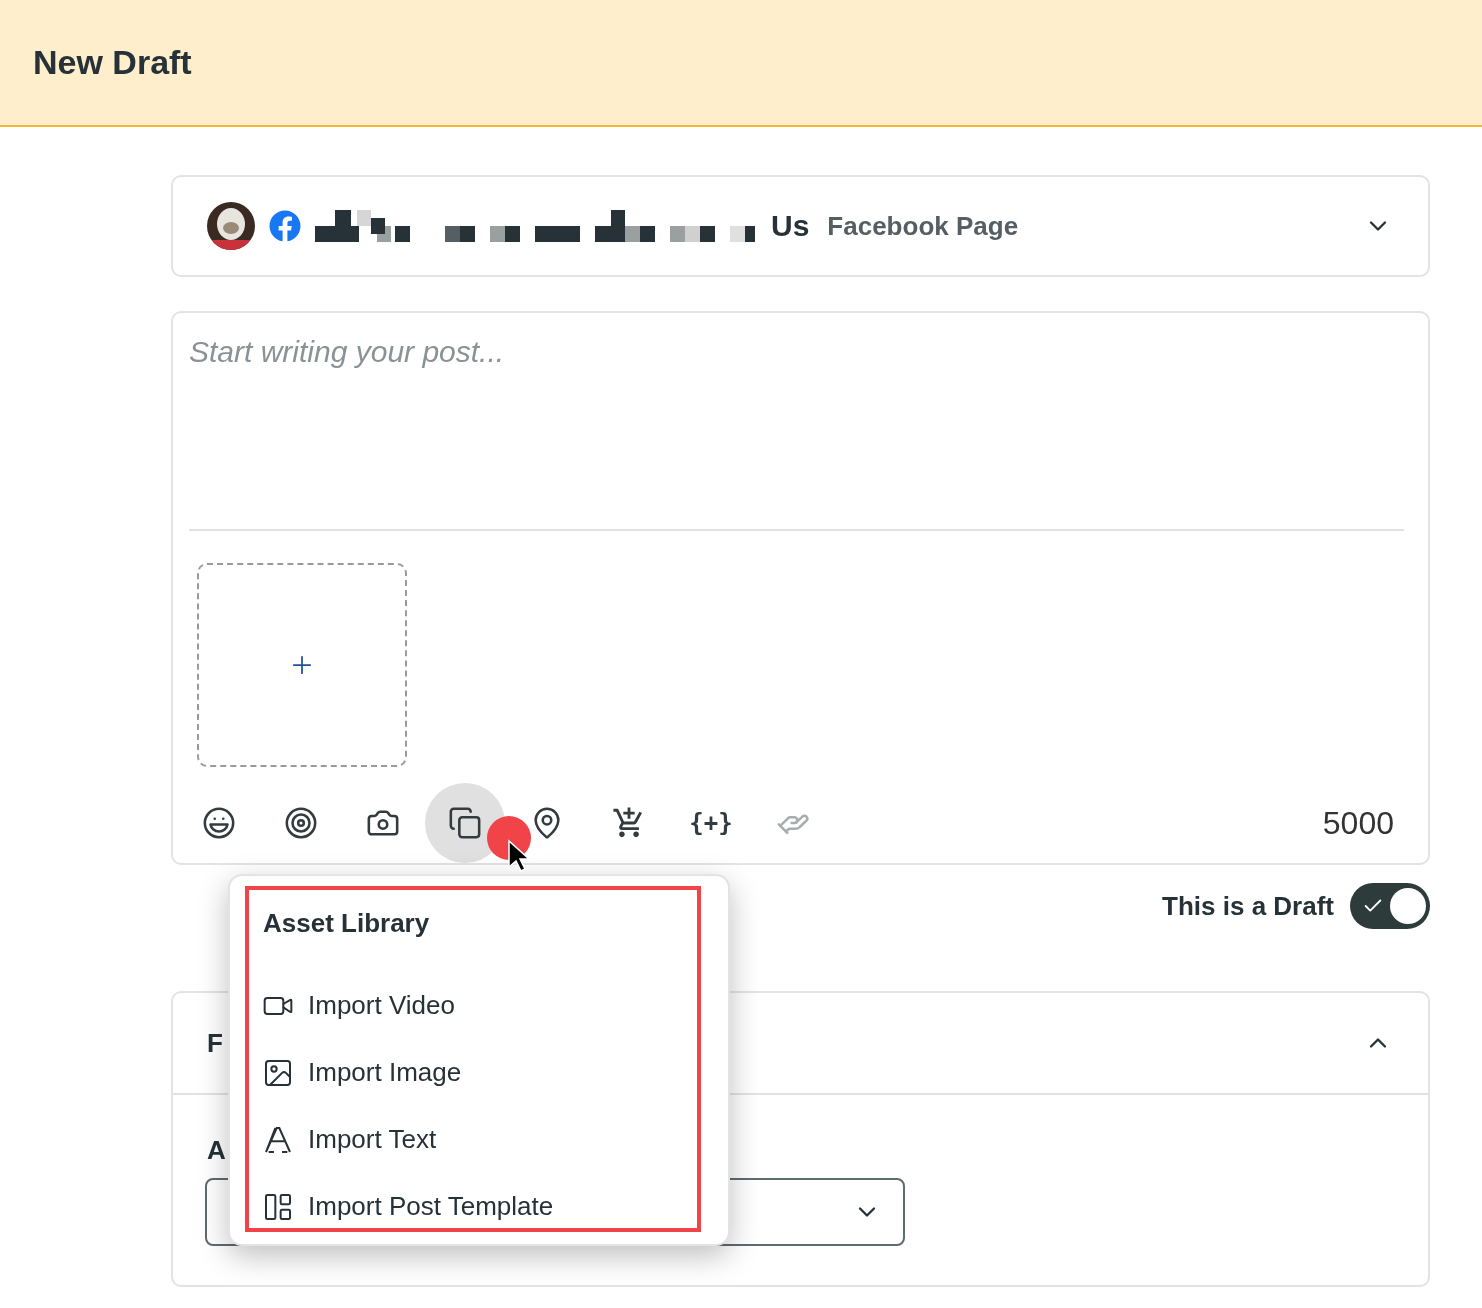  I want to click on variable-button: {+}, so click(711, 823).